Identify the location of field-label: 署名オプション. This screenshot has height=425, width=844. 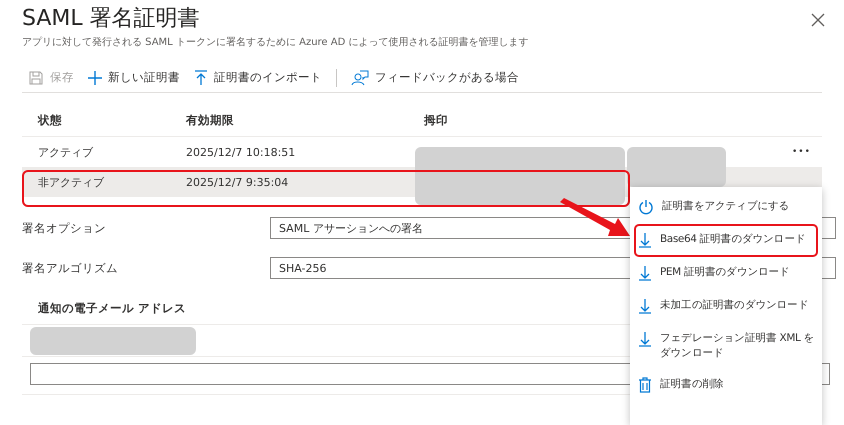
(64, 228).